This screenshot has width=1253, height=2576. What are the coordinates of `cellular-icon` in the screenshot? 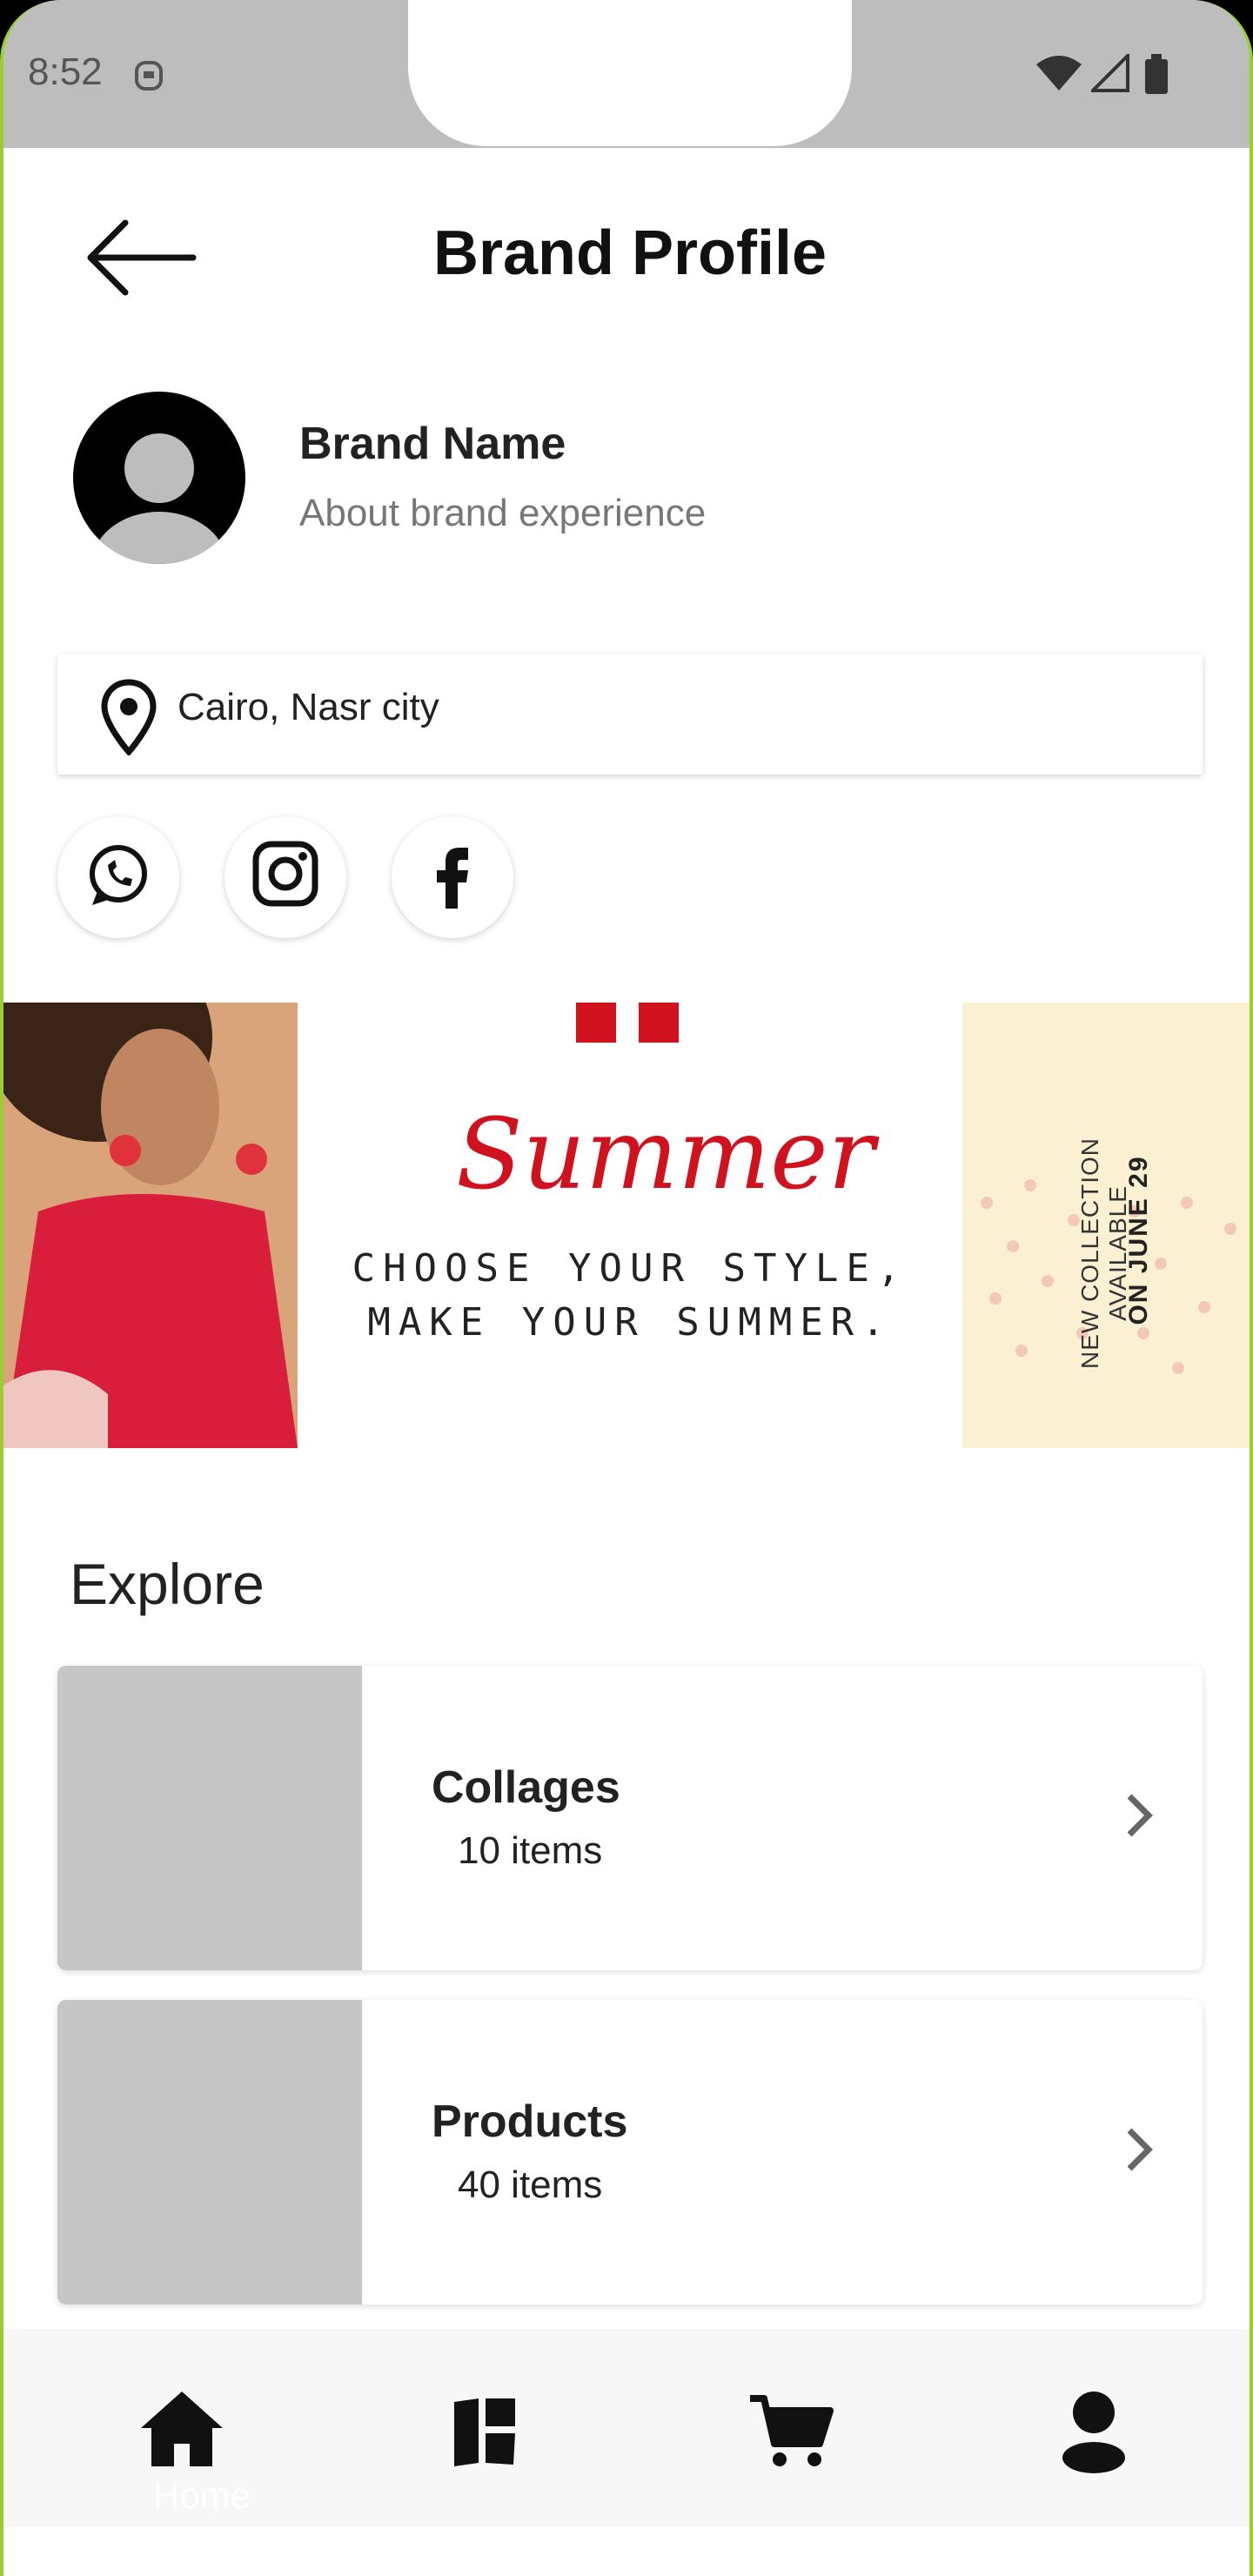 It's located at (1110, 73).